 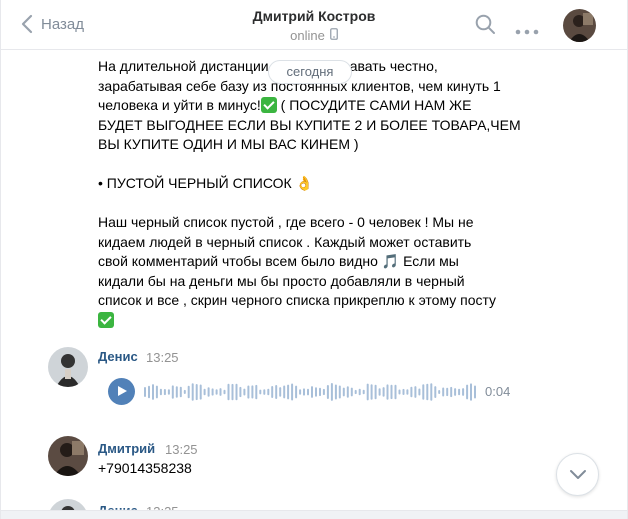 I want to click on audio-waveform, so click(x=311, y=392).